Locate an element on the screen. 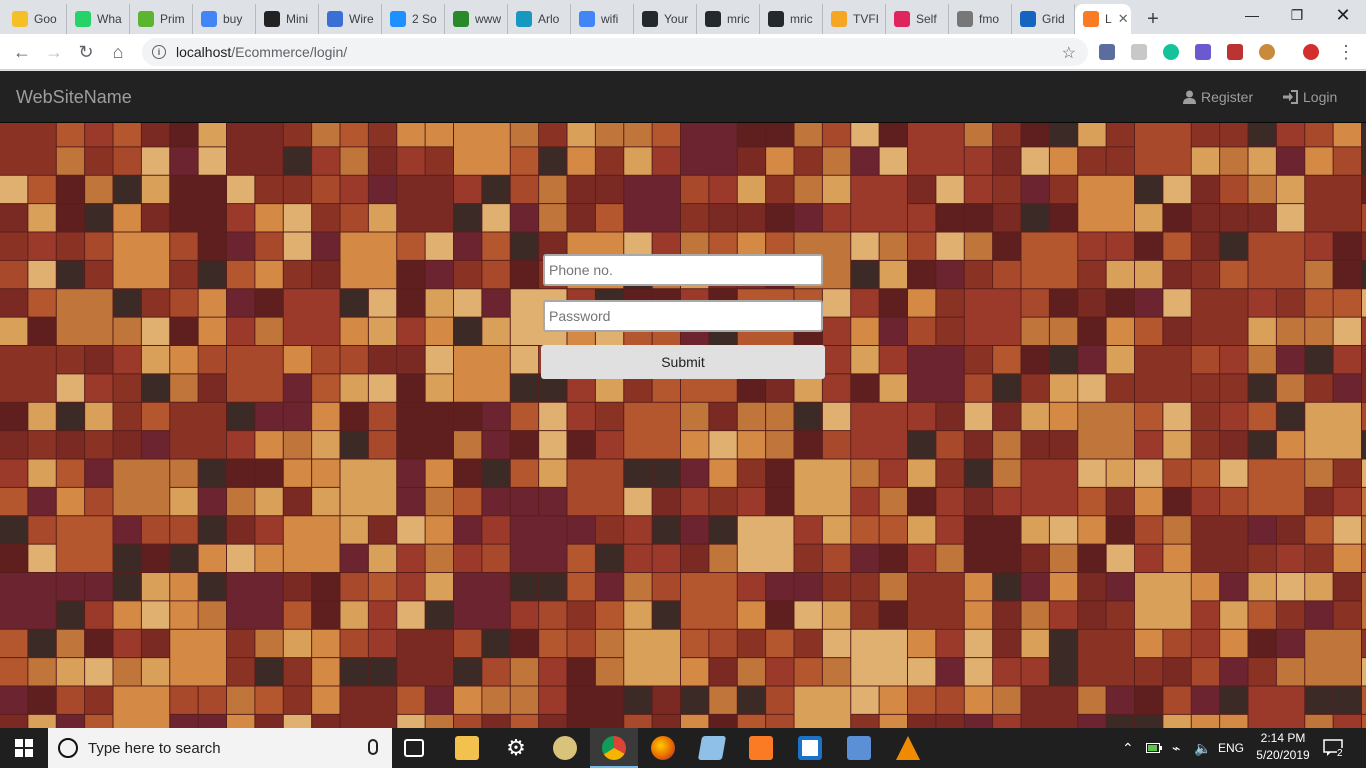 The image size is (1366, 768). action-center-icon: 2 is located at coordinates (1333, 748).